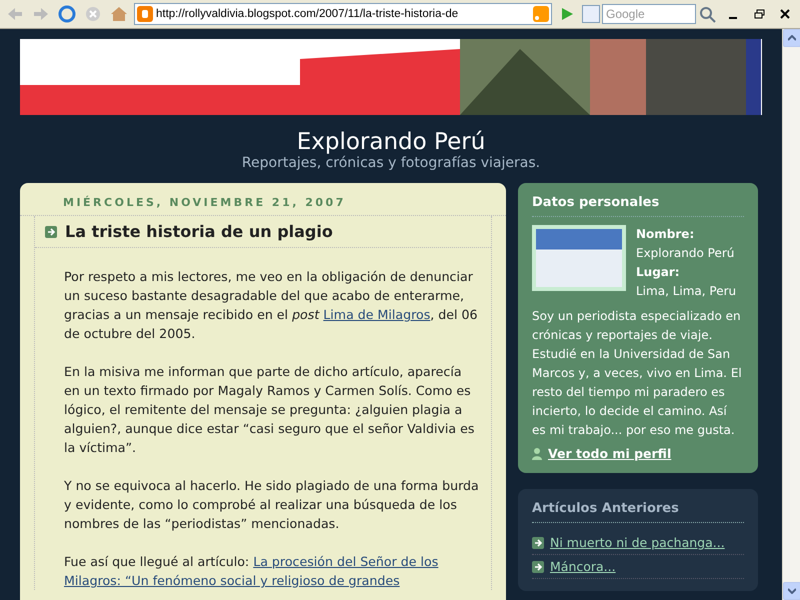 The width and height of the screenshot is (800, 600). I want to click on person-icon, so click(537, 454).